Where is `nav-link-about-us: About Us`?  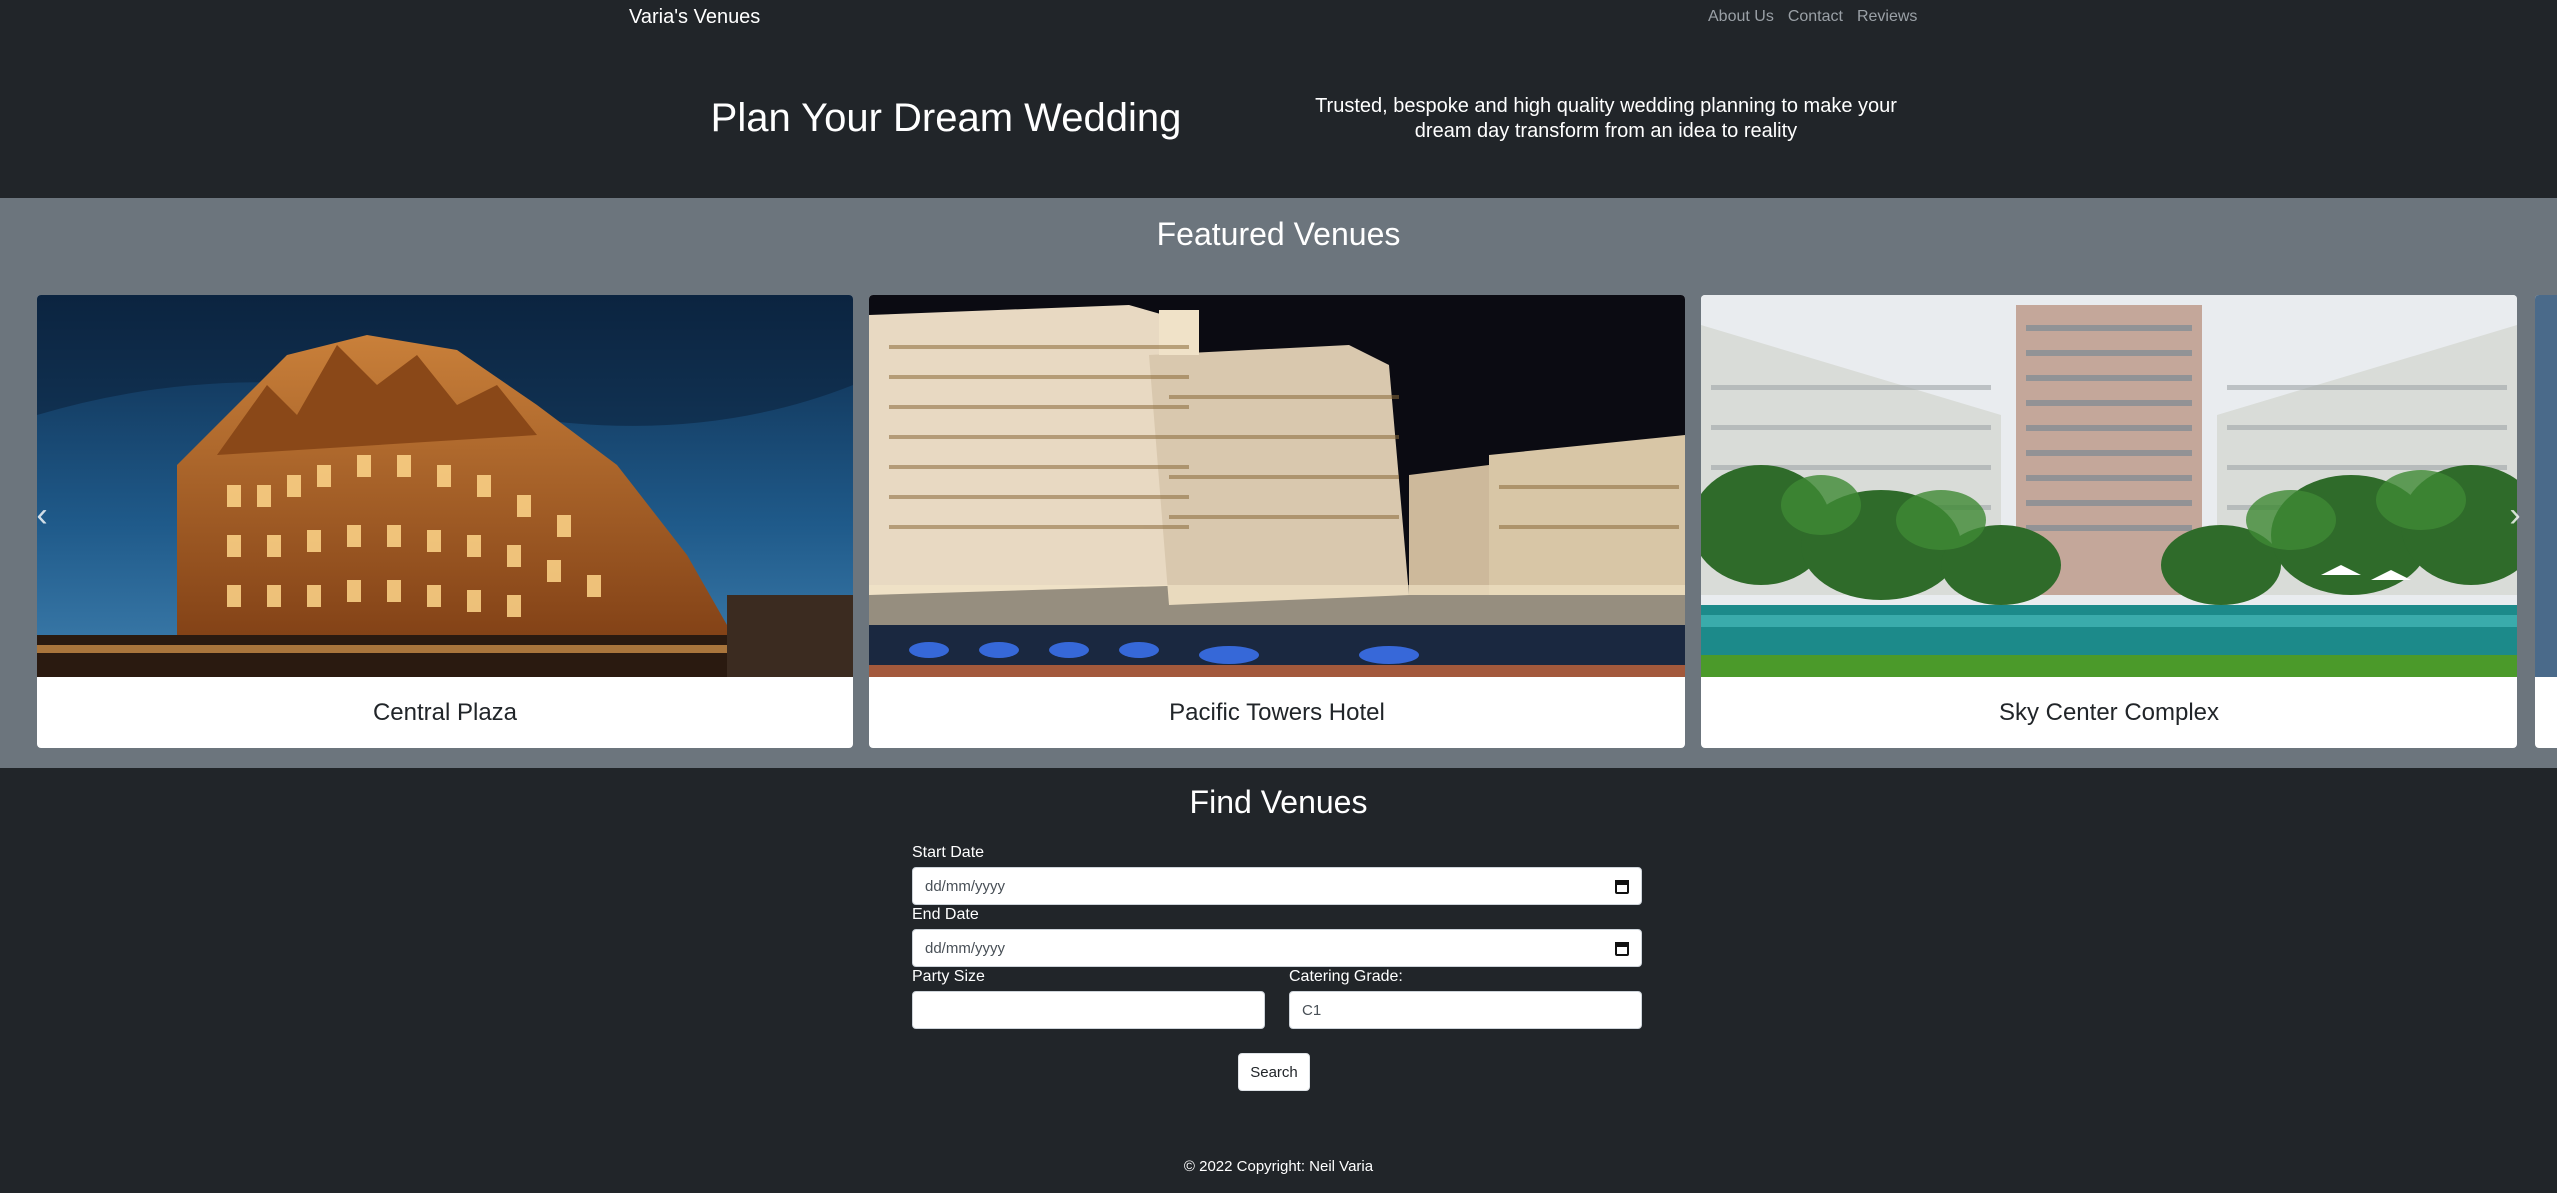
nav-link-about-us: About Us is located at coordinates (1745, 17).